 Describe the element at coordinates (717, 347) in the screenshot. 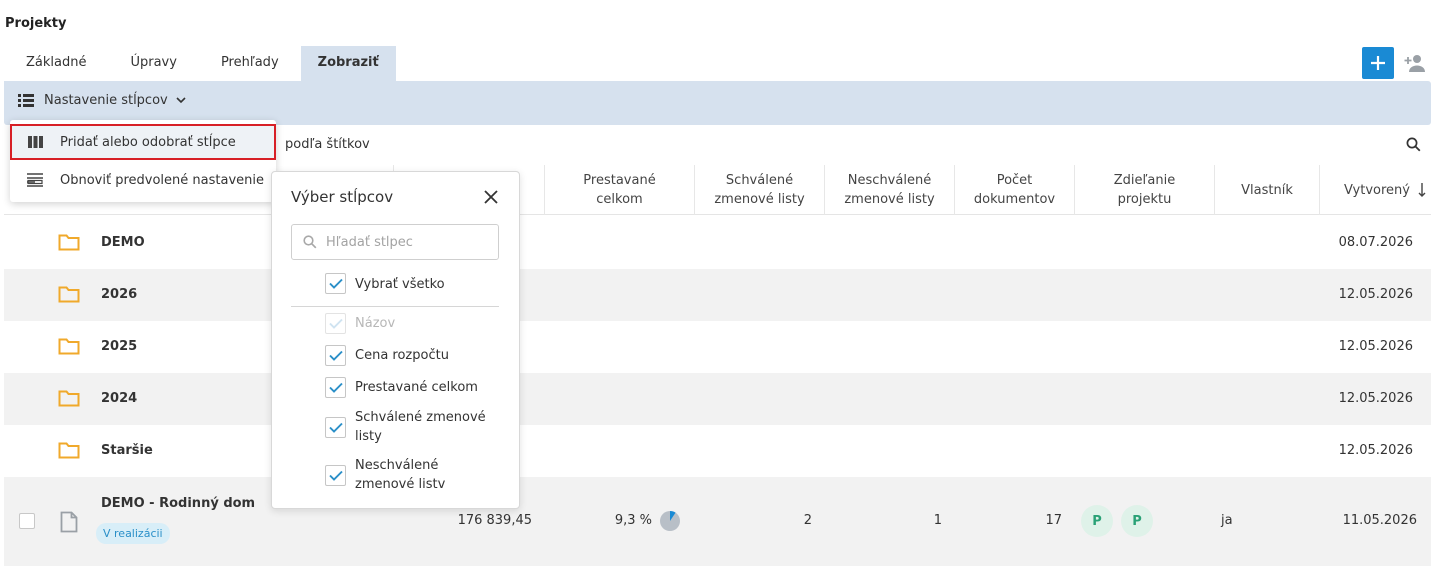

I see `folder-row: 2025 12.05.2026` at that location.